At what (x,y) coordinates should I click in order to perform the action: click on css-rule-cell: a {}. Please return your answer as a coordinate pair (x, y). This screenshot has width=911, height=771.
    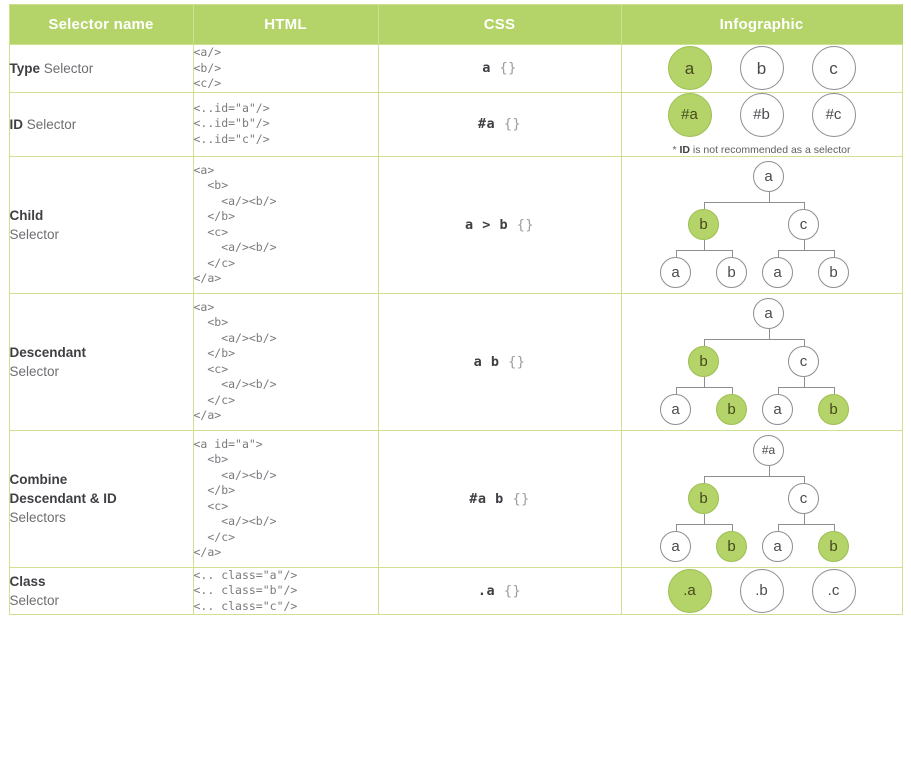
    Looking at the image, I should click on (499, 68).